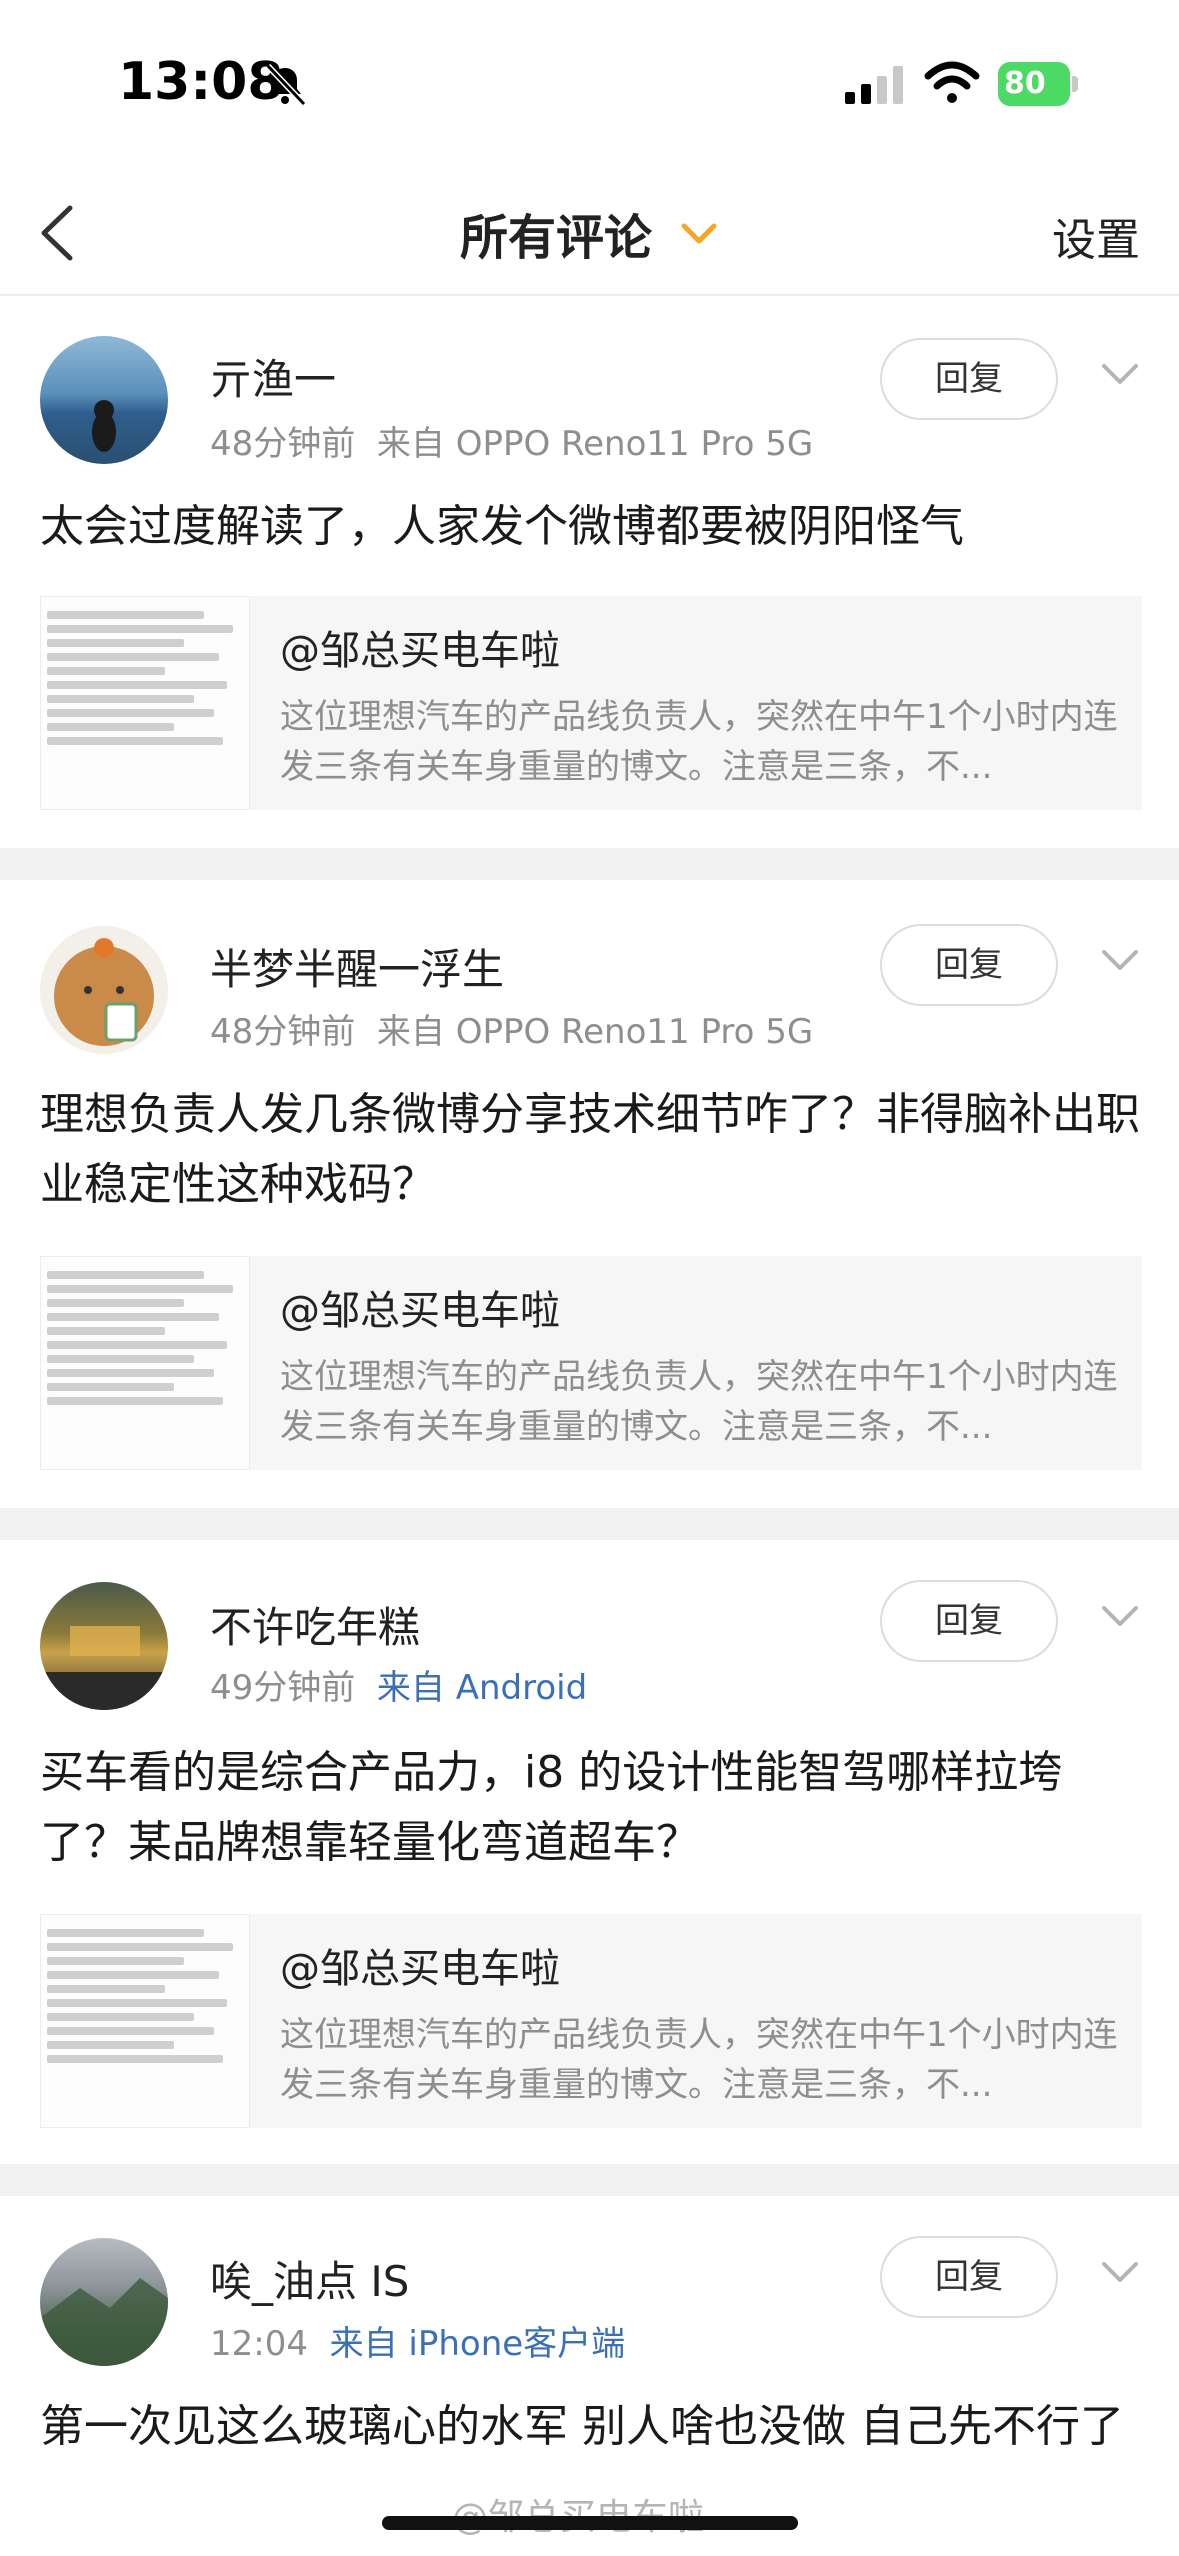 Image resolution: width=1179 pixels, height=2556 pixels. Describe the element at coordinates (315, 1624) in the screenshot. I see `username: 不许吃年糕` at that location.